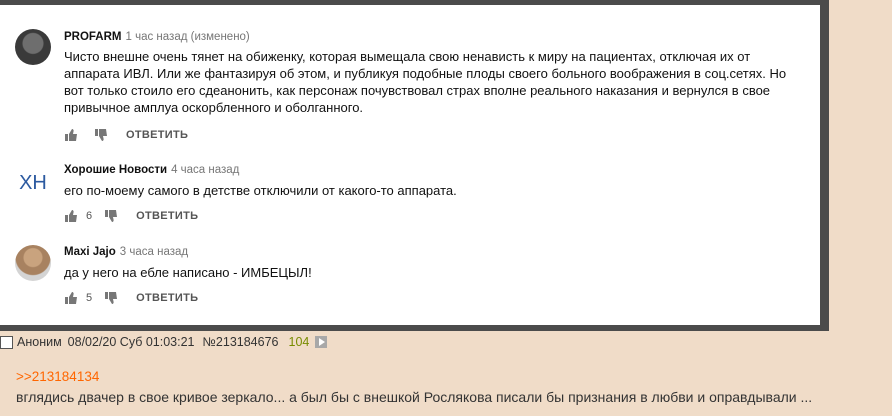 The width and height of the screenshot is (892, 416). Describe the element at coordinates (188, 37) in the screenshot. I see `comment-time: 1 час назад (изменено)` at that location.